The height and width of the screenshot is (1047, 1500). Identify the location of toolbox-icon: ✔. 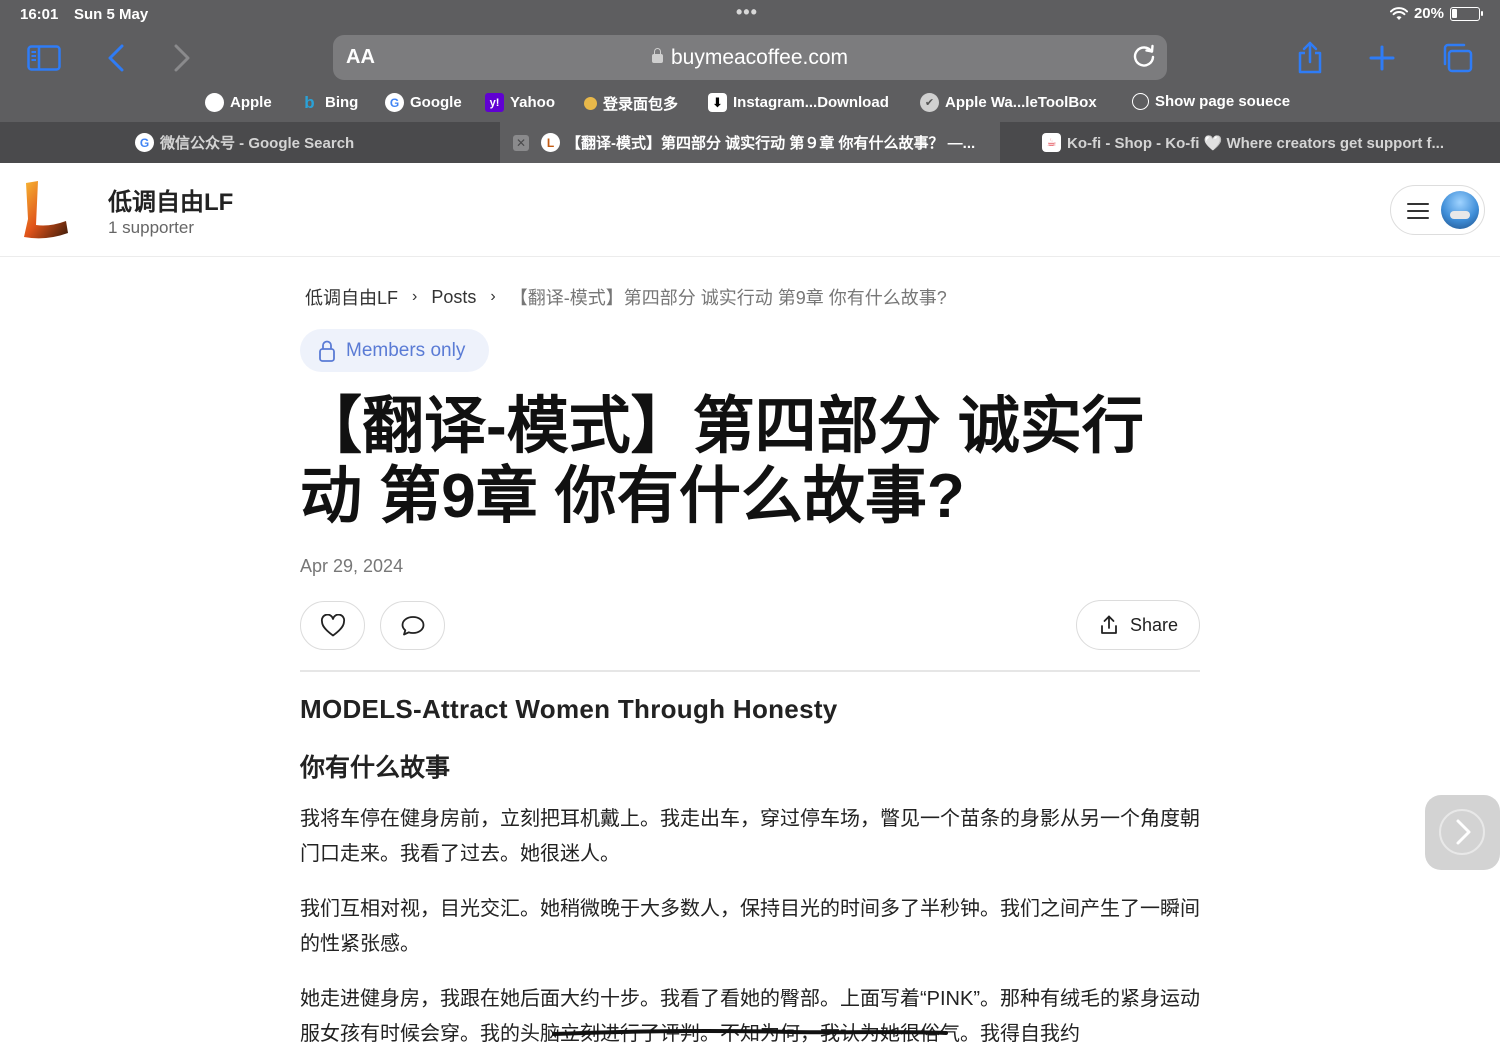
(929, 102).